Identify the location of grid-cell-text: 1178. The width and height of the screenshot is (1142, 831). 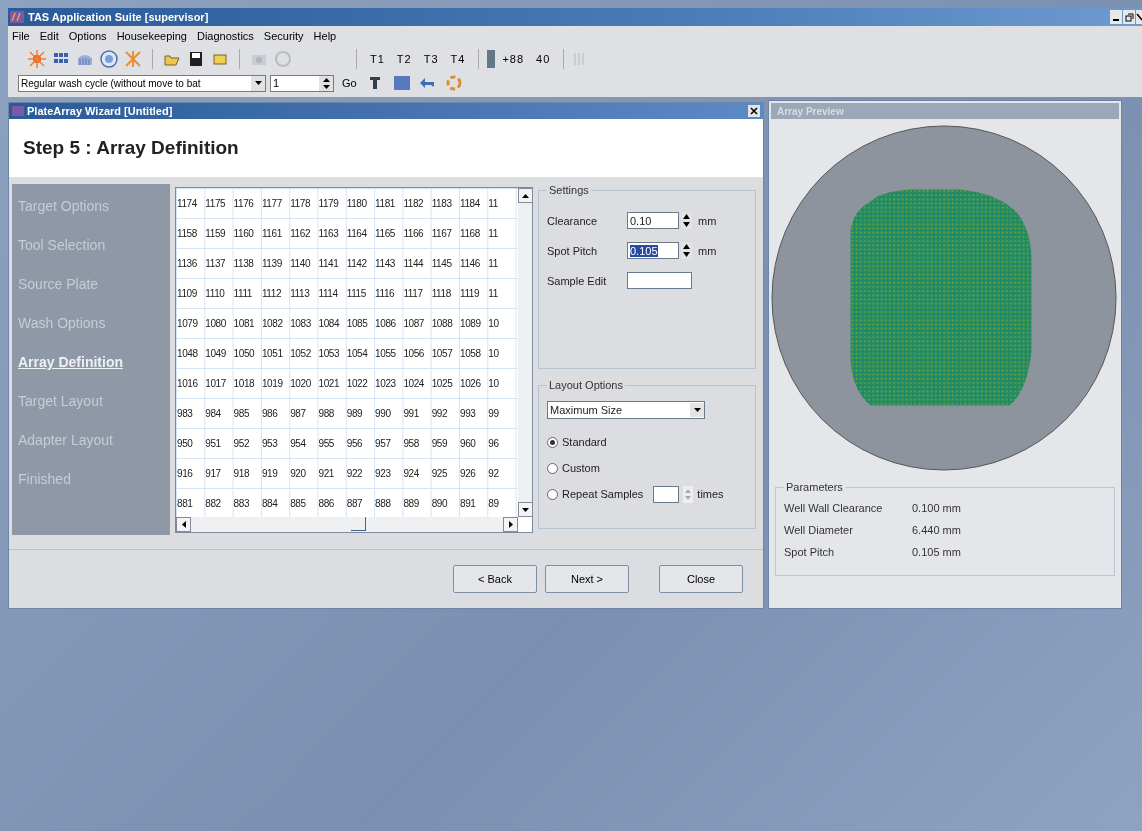
(301, 203).